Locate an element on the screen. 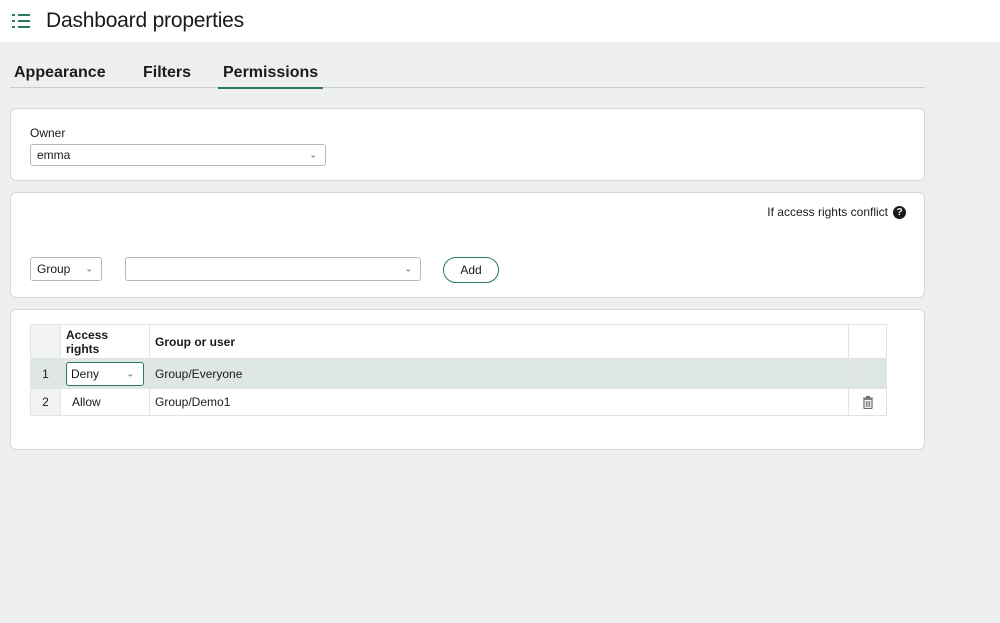 The height and width of the screenshot is (623, 1000). access-rights-select: Deny ⌄ is located at coordinates (105, 373).